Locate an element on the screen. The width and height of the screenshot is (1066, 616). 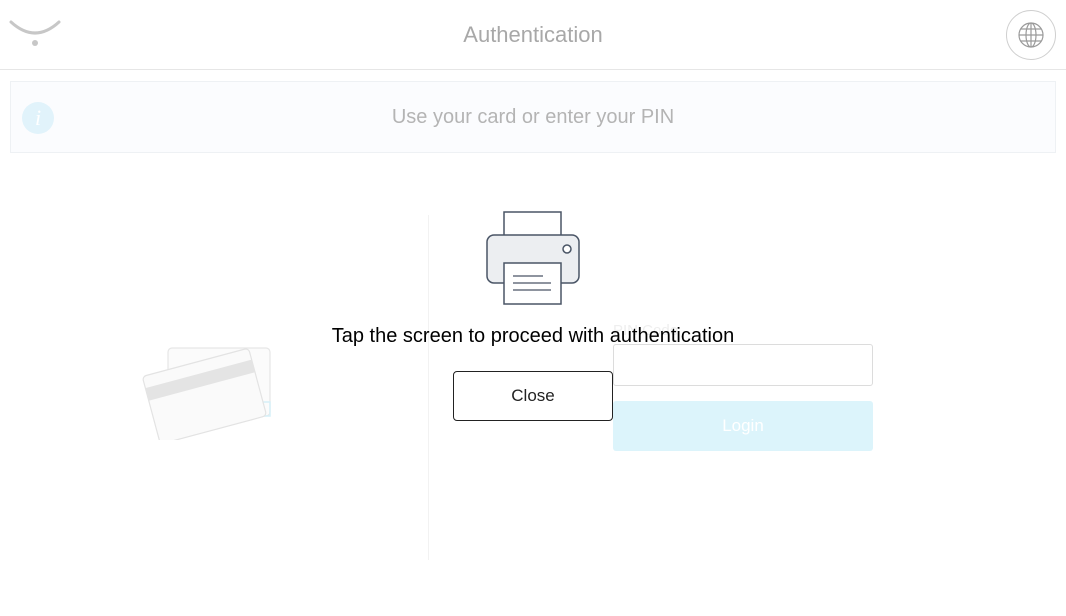
pin-input is located at coordinates (743, 365).